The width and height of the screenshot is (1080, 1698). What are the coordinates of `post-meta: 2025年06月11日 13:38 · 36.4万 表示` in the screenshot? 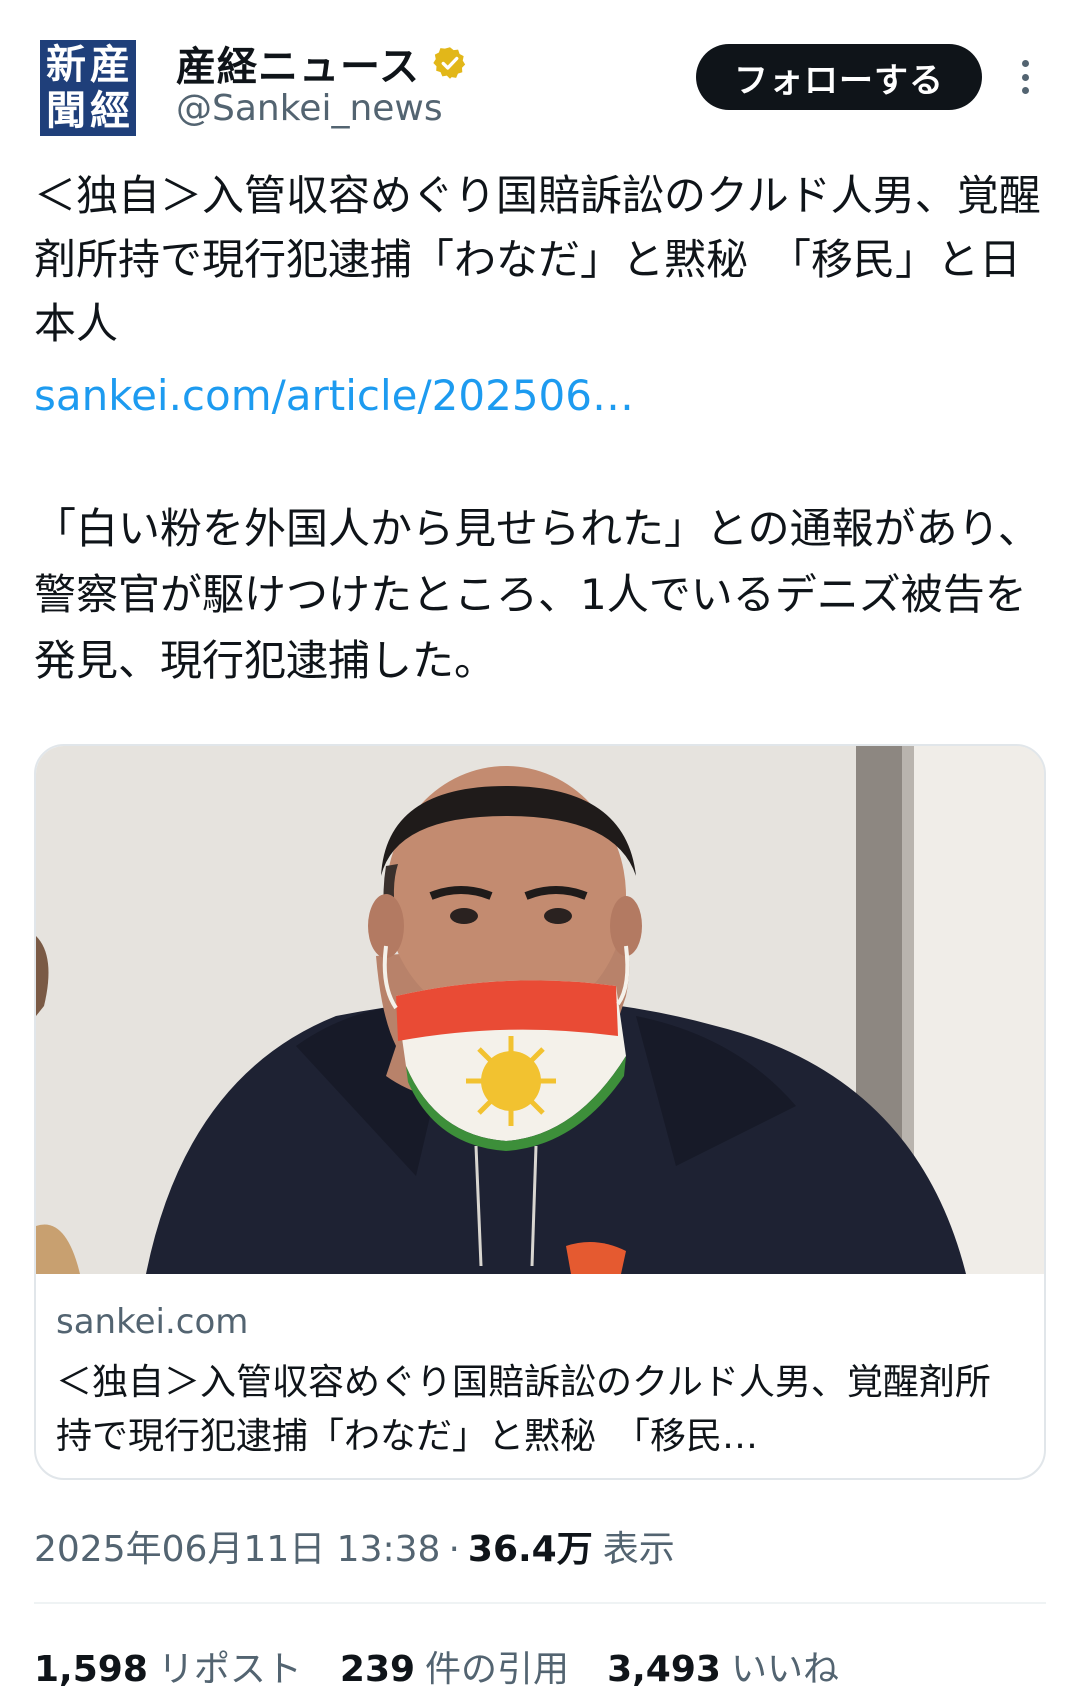 It's located at (354, 1546).